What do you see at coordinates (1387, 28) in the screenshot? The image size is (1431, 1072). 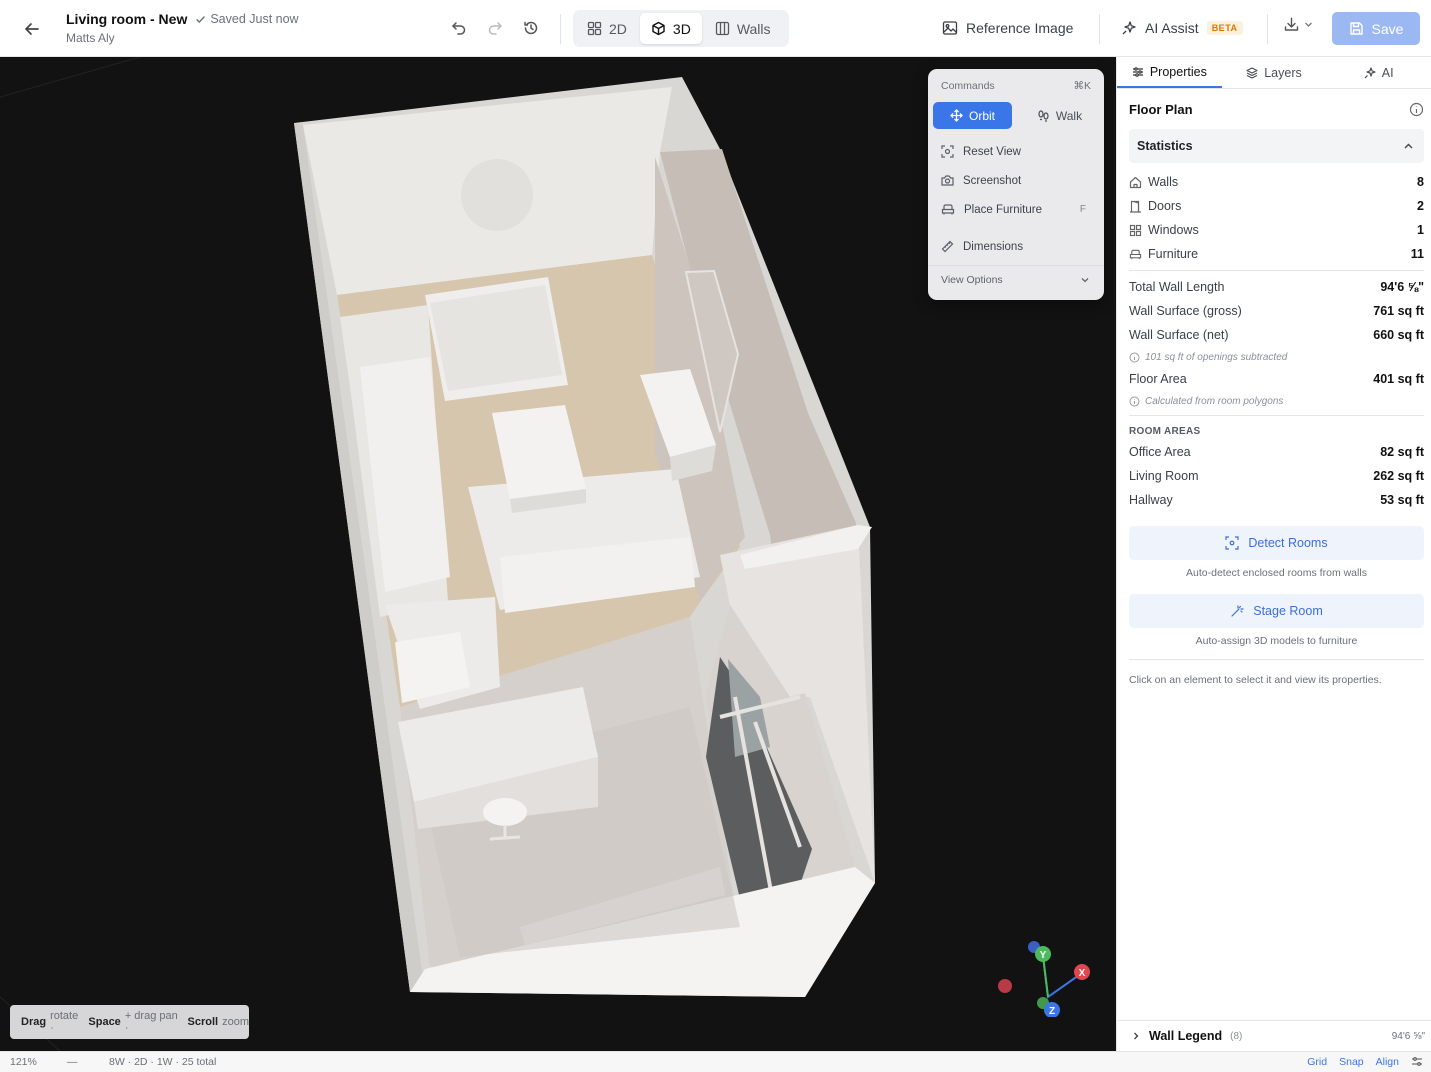 I see `save-label: Save` at bounding box center [1387, 28].